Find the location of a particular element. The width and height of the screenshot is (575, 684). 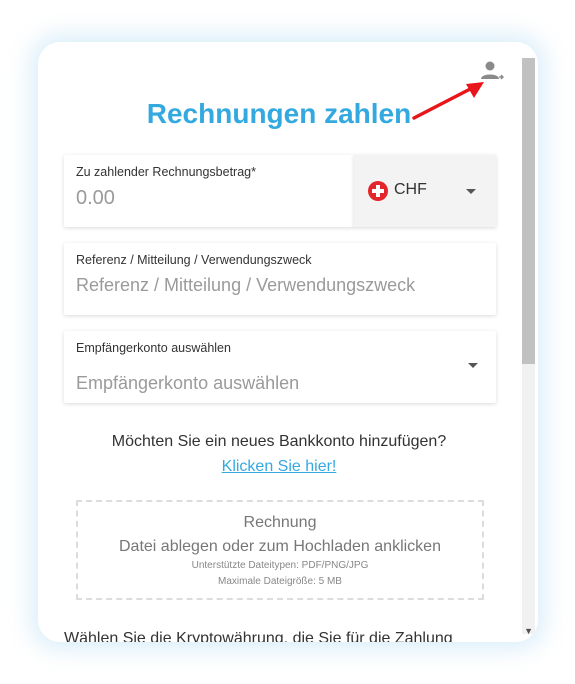

scrollbar is located at coordinates (528, 346).